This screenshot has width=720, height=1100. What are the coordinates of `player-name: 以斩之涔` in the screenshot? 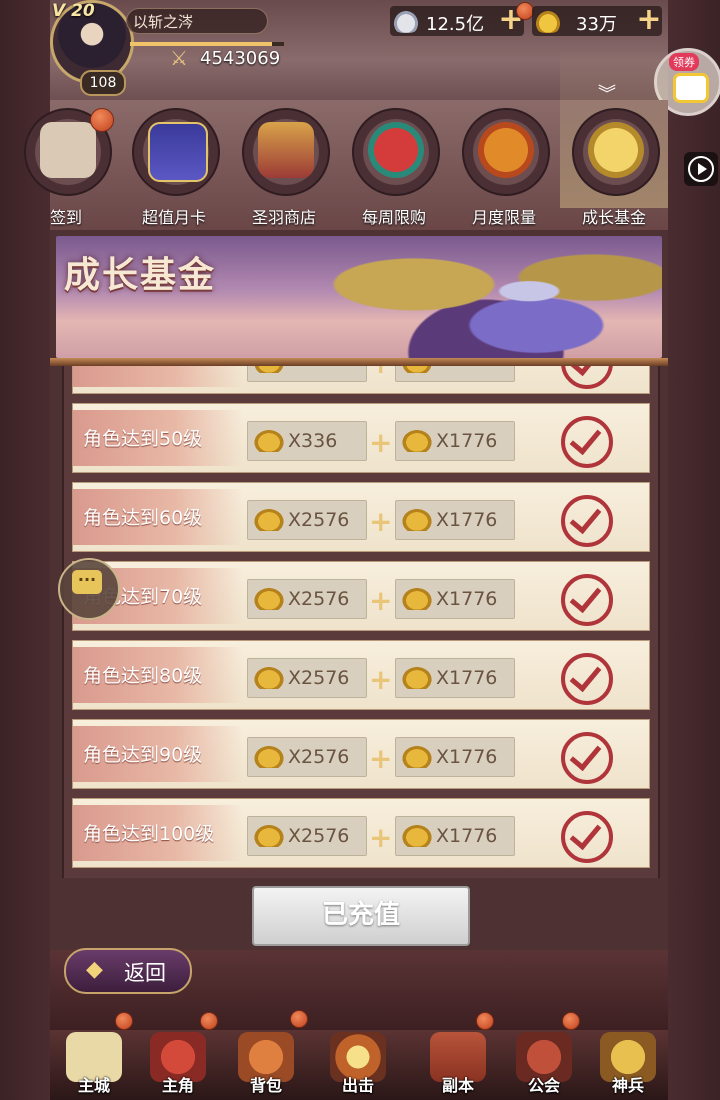 It's located at (197, 21).